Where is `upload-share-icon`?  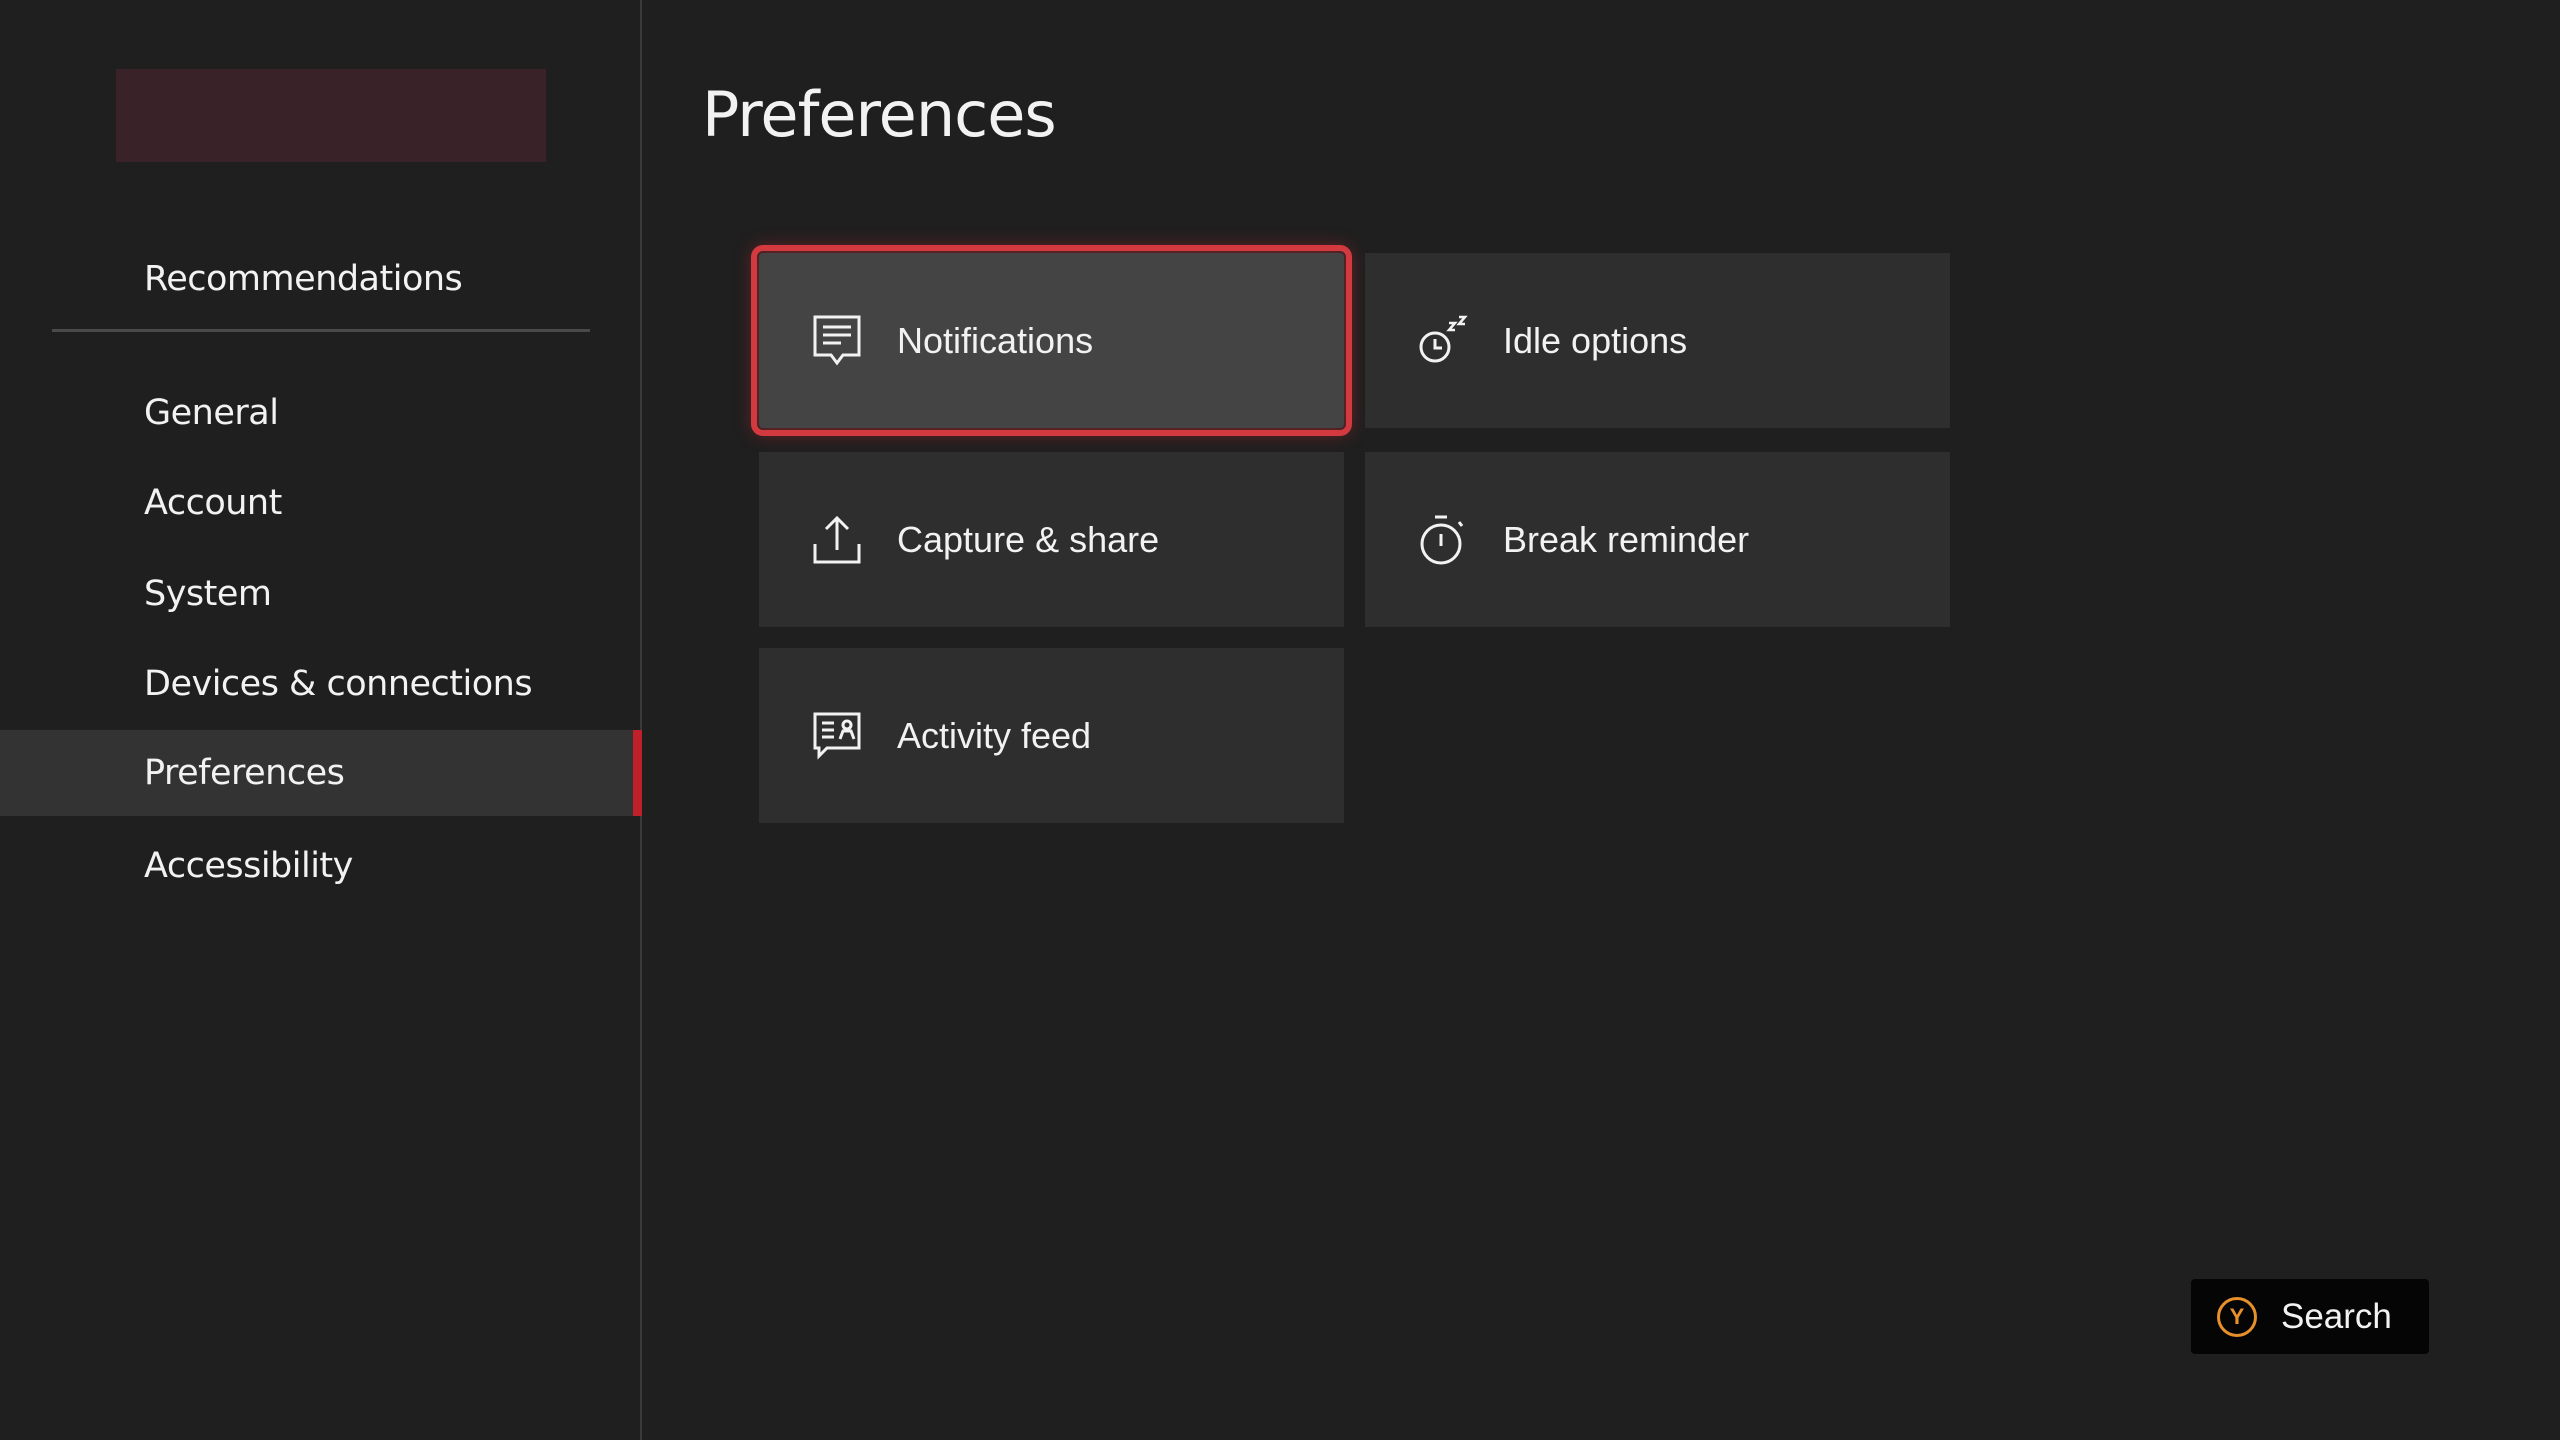 upload-share-icon is located at coordinates (837, 539).